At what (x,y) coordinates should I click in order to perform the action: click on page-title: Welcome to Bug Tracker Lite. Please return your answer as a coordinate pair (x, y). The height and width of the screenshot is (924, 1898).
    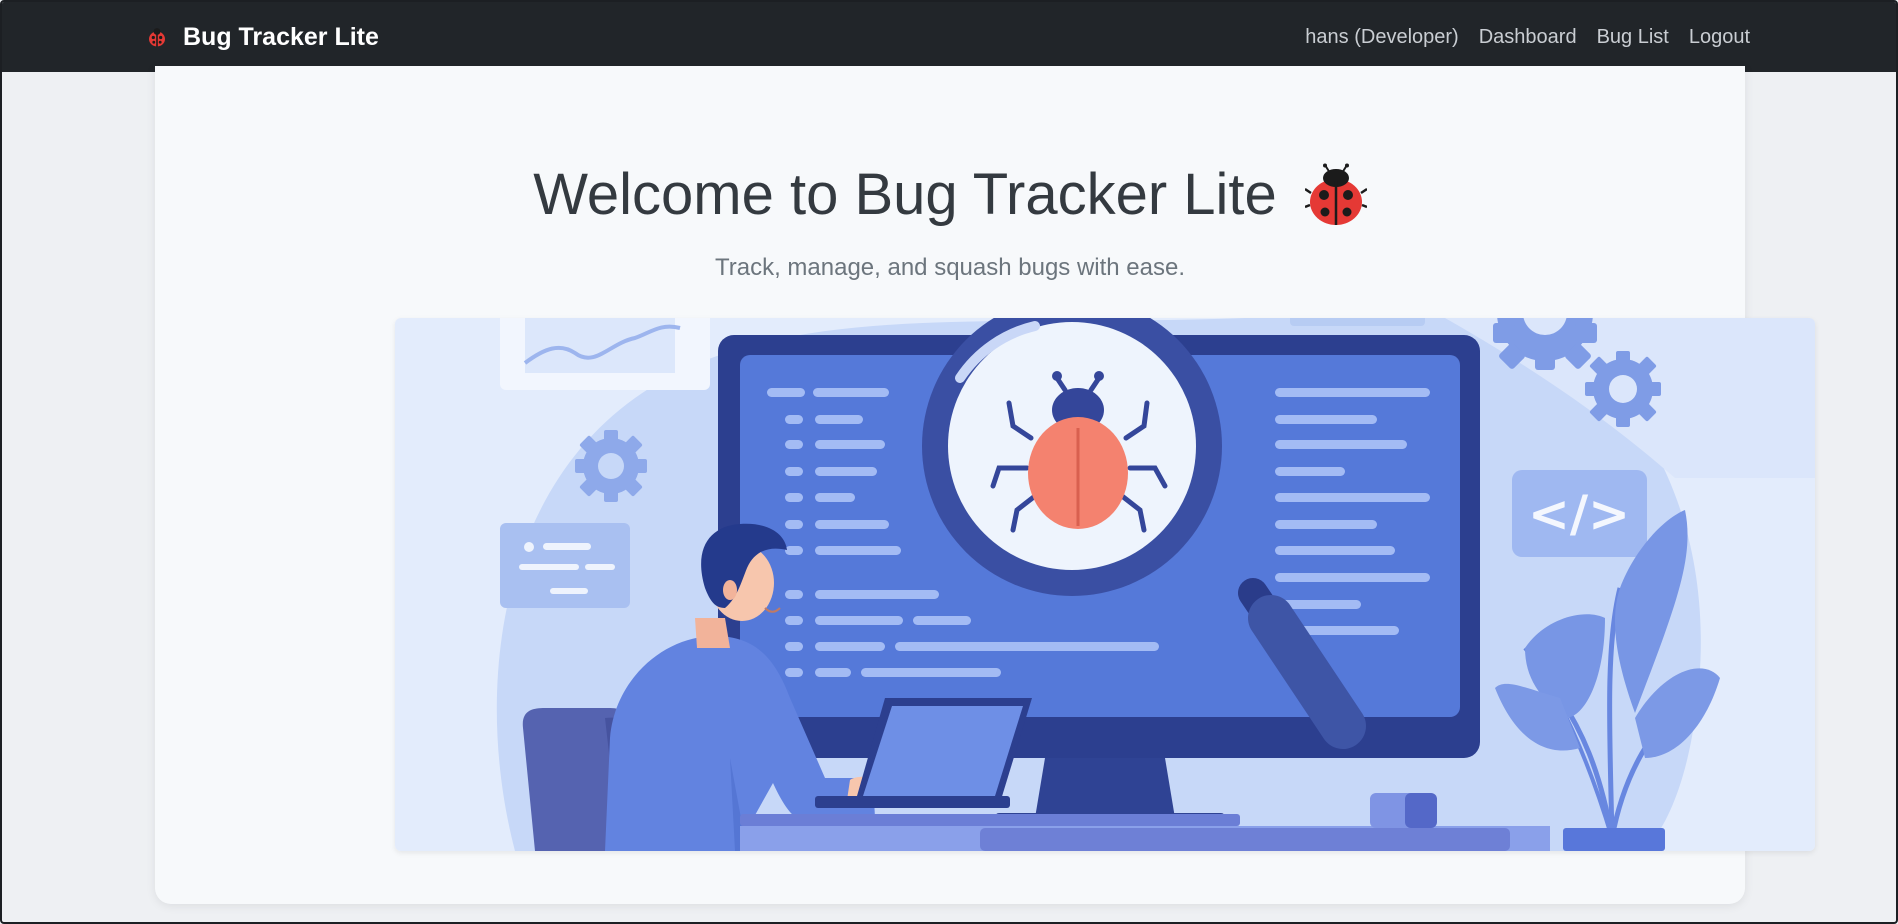
    Looking at the image, I should click on (950, 195).